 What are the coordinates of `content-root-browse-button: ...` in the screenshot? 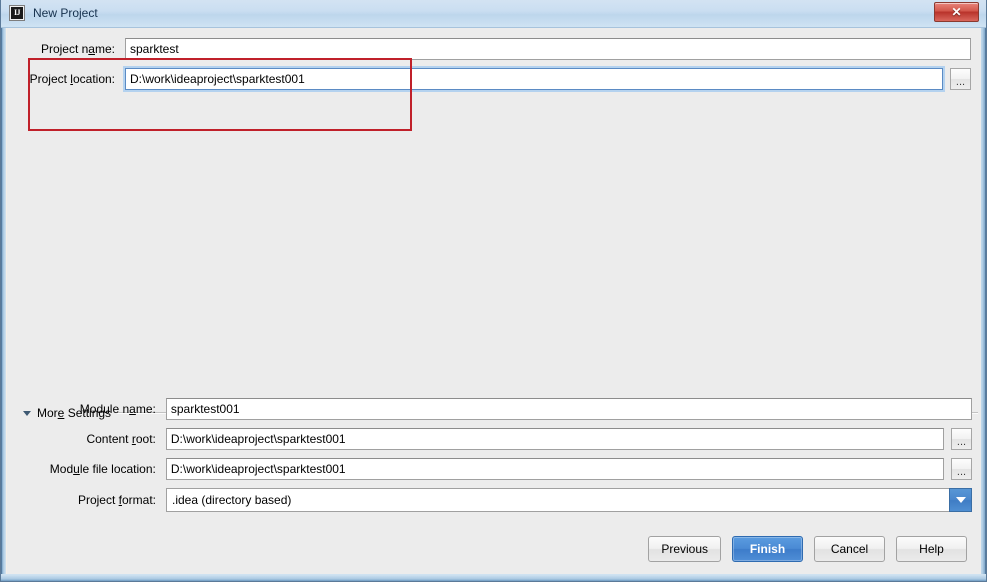 It's located at (961, 439).